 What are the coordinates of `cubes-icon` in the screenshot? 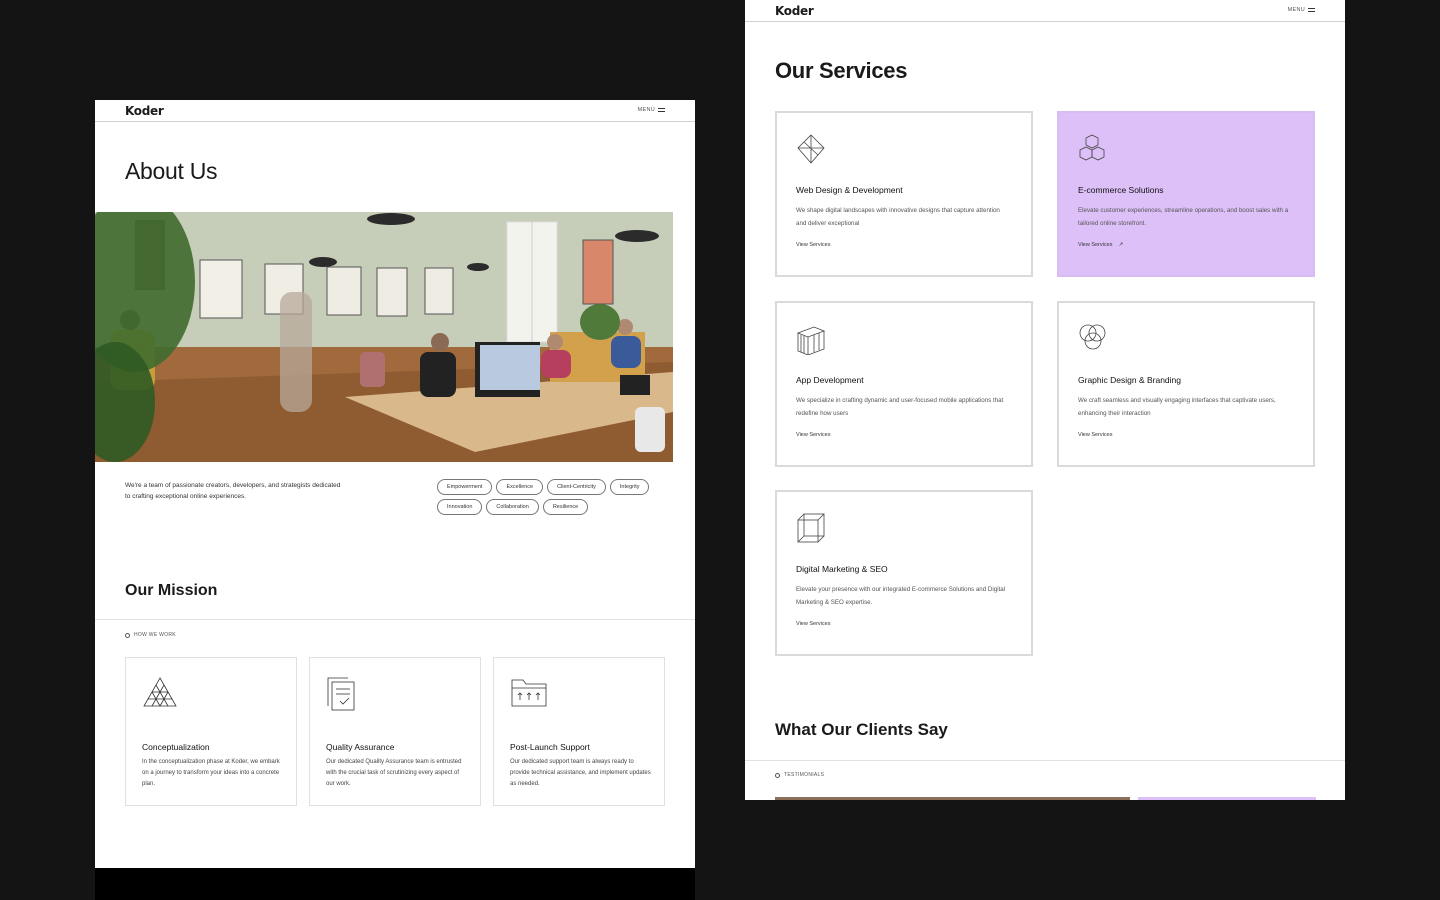 It's located at (1092, 147).